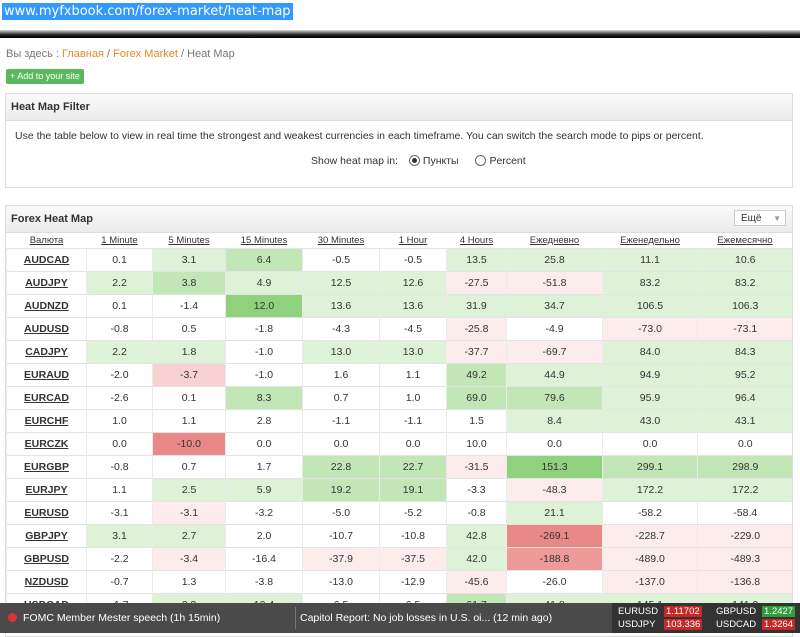  Describe the element at coordinates (46, 536) in the screenshot. I see `currency-pair-link: GBPJPY` at that location.